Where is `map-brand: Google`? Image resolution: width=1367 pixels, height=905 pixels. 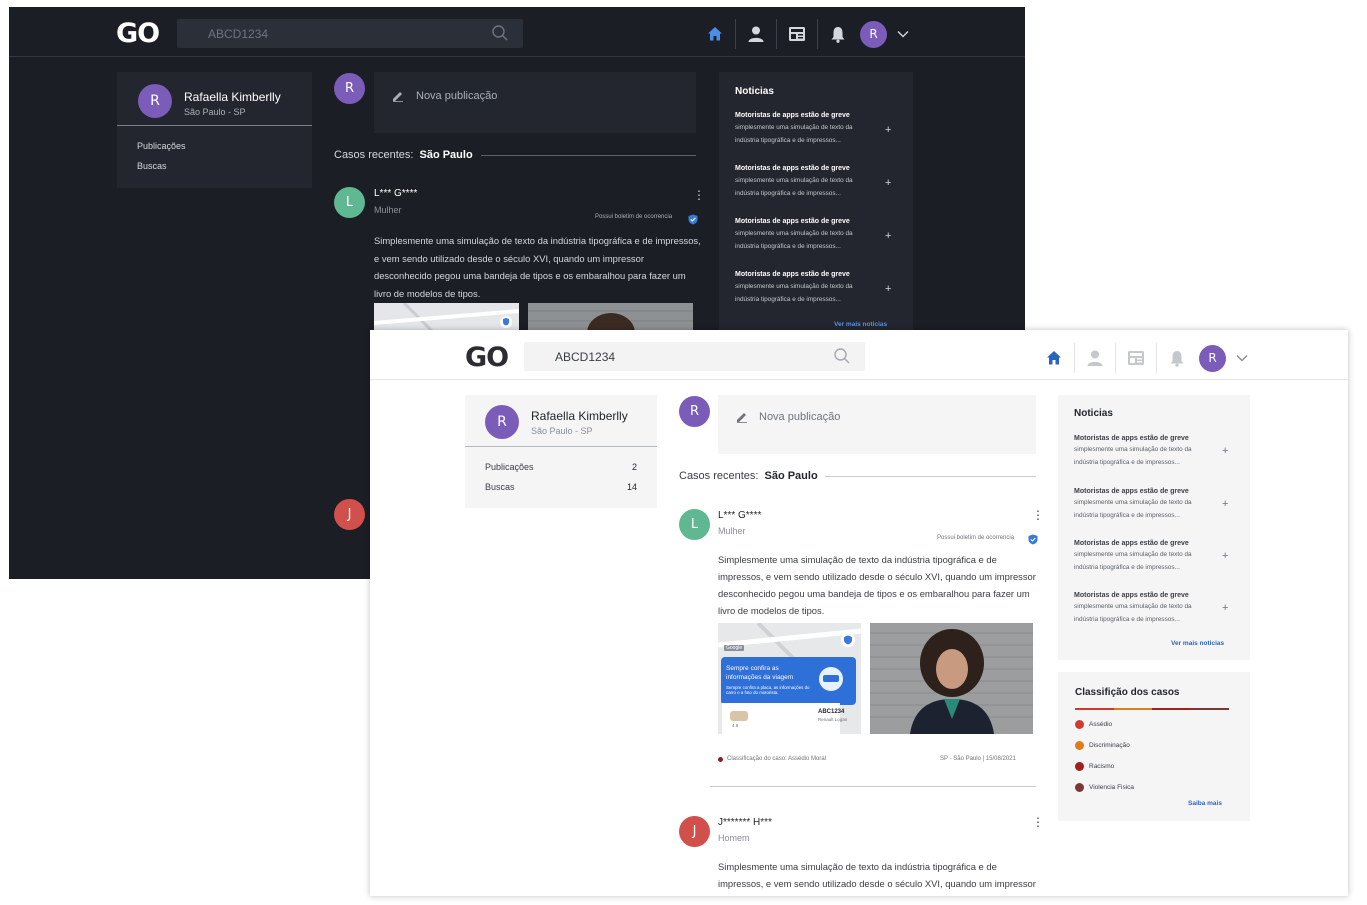
map-brand: Google is located at coordinates (734, 648).